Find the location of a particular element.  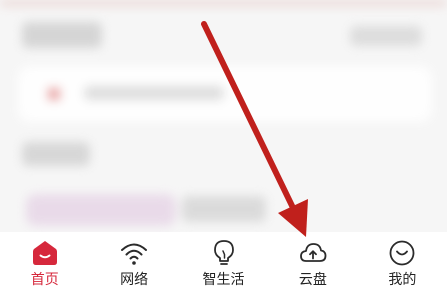

tab-network: 网络 is located at coordinates (133, 264).